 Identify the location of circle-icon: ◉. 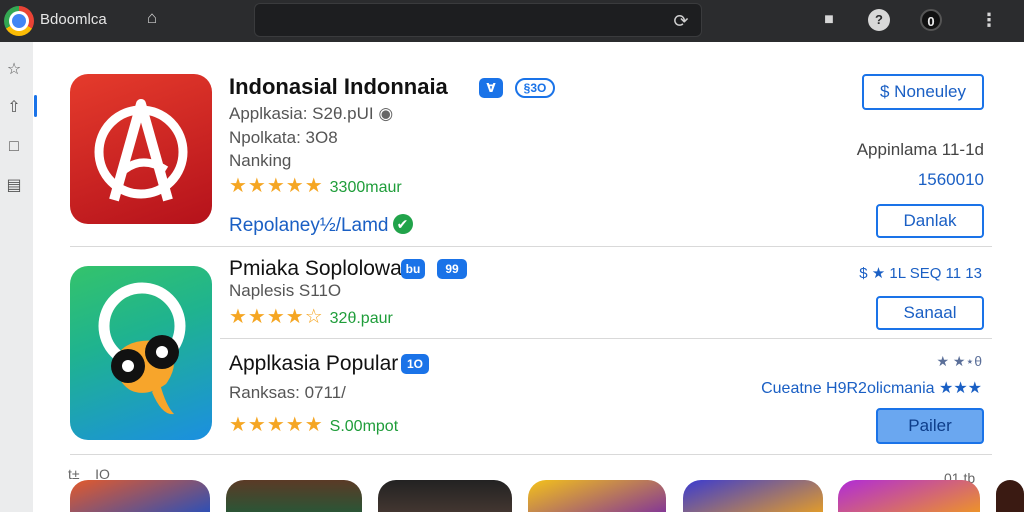
(386, 113).